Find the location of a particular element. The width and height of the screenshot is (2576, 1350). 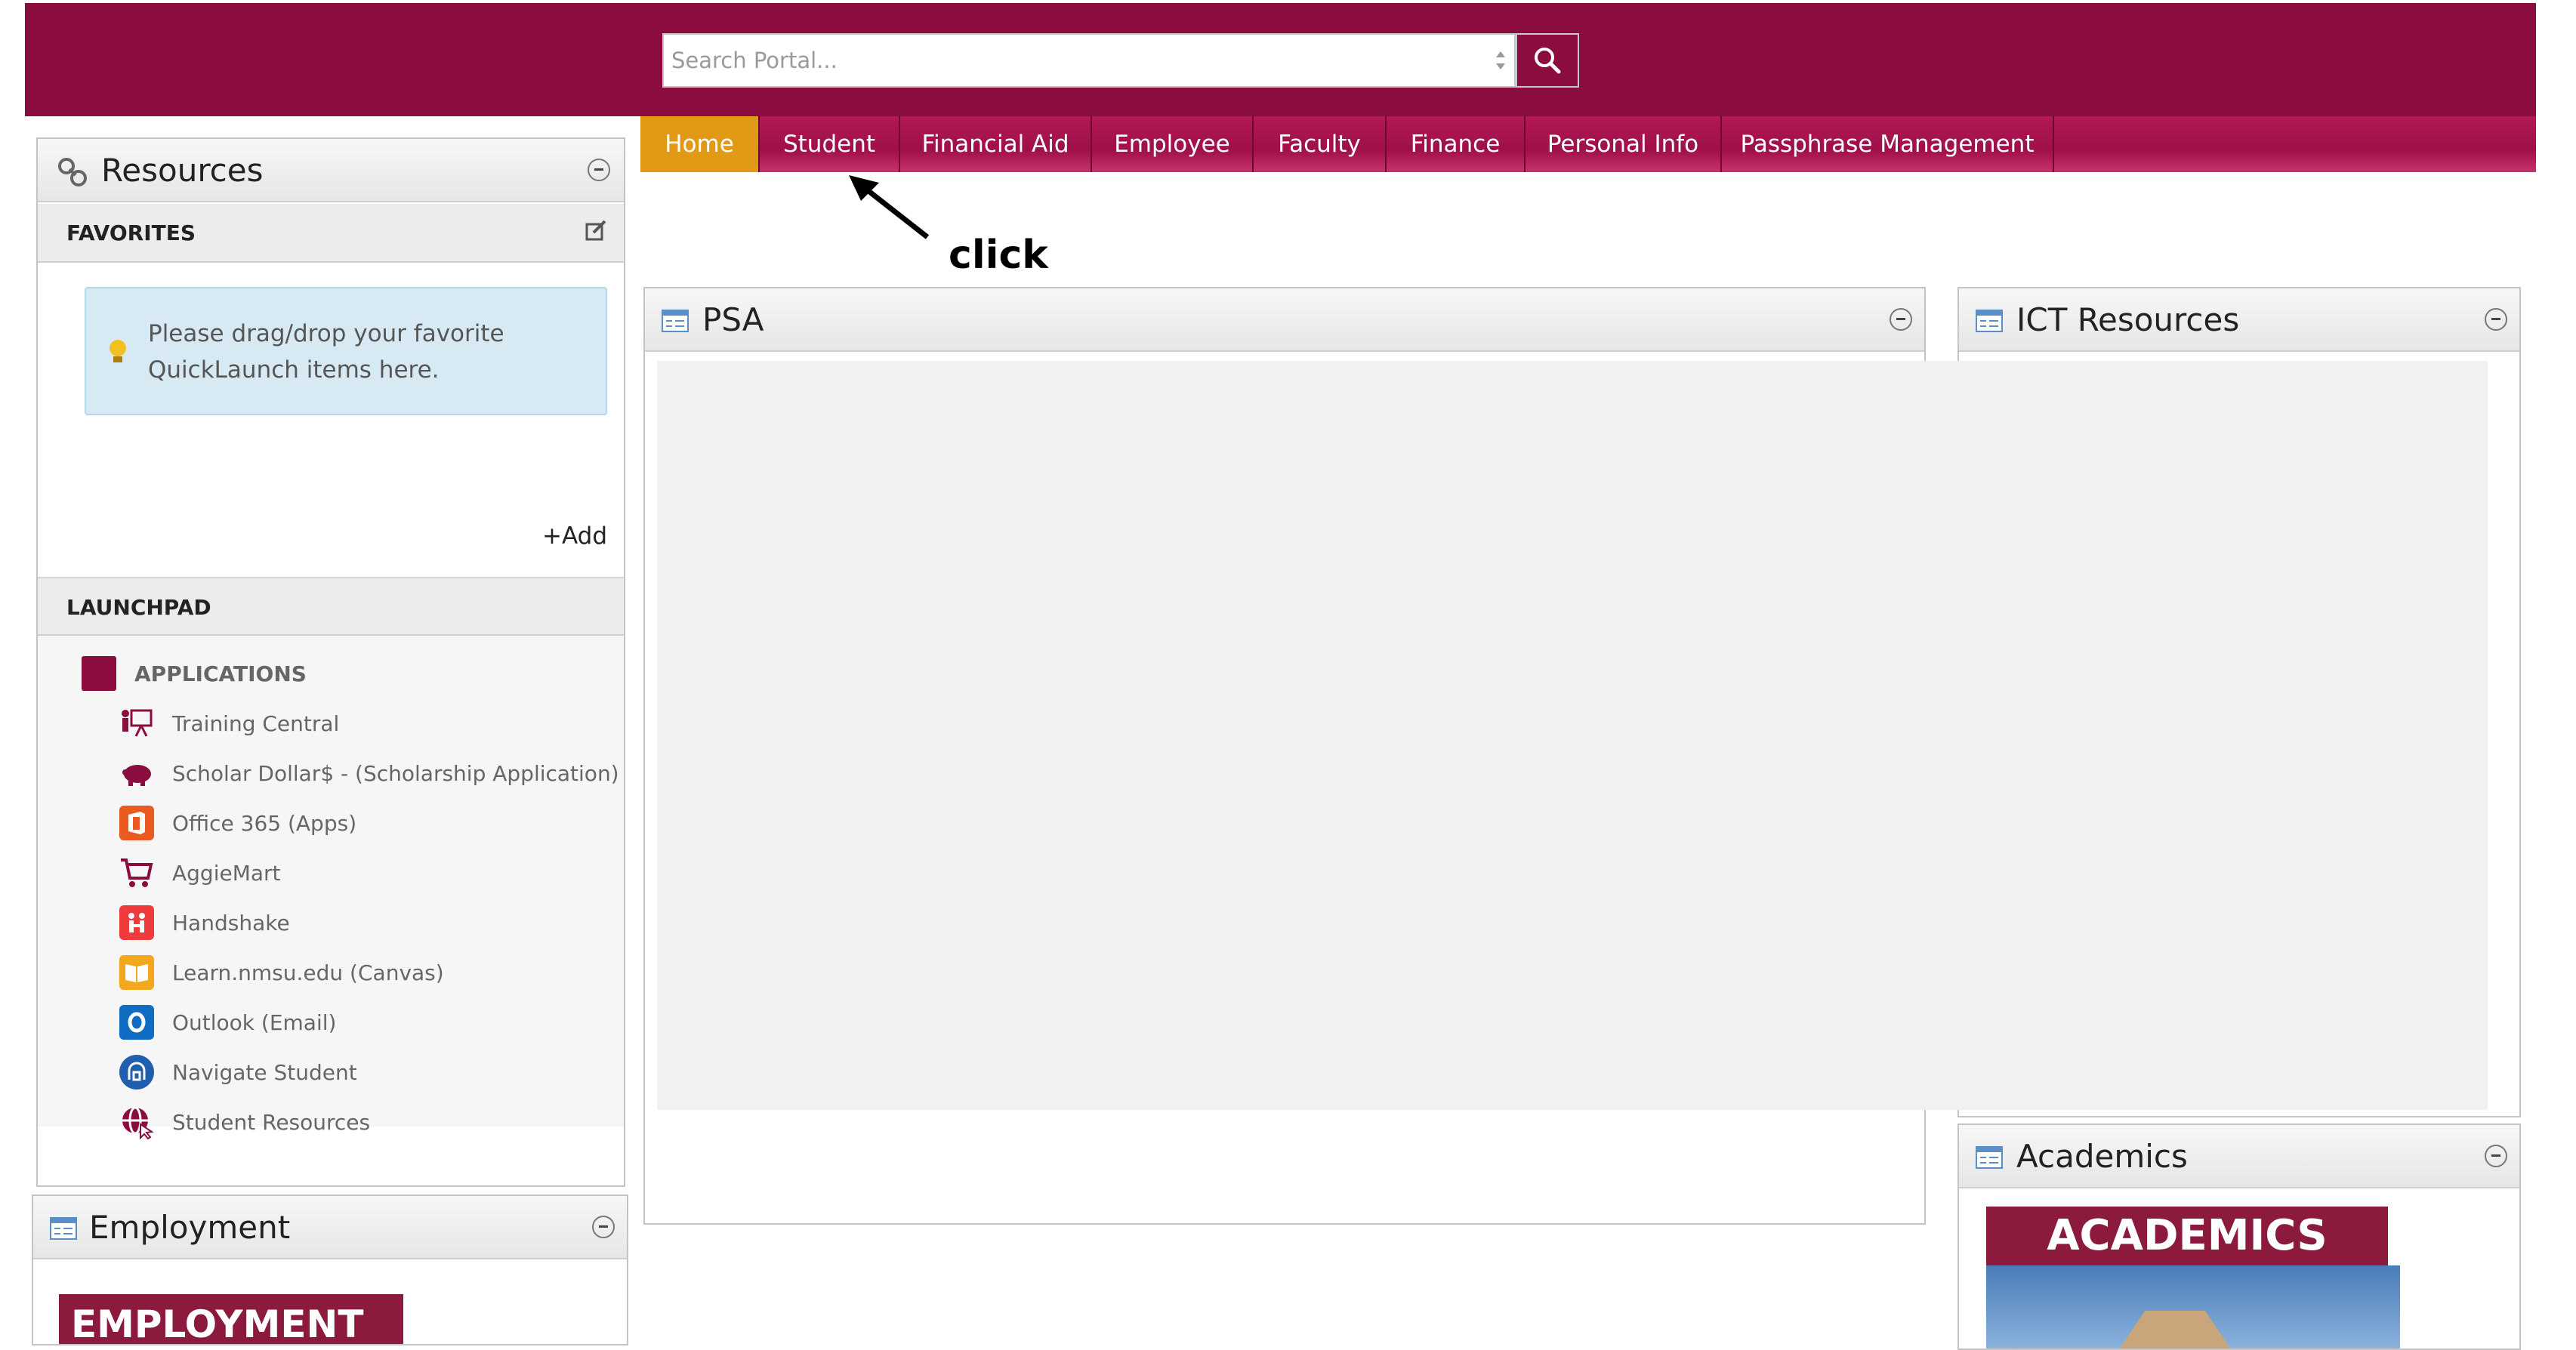

lightbulb-icon is located at coordinates (118, 351).